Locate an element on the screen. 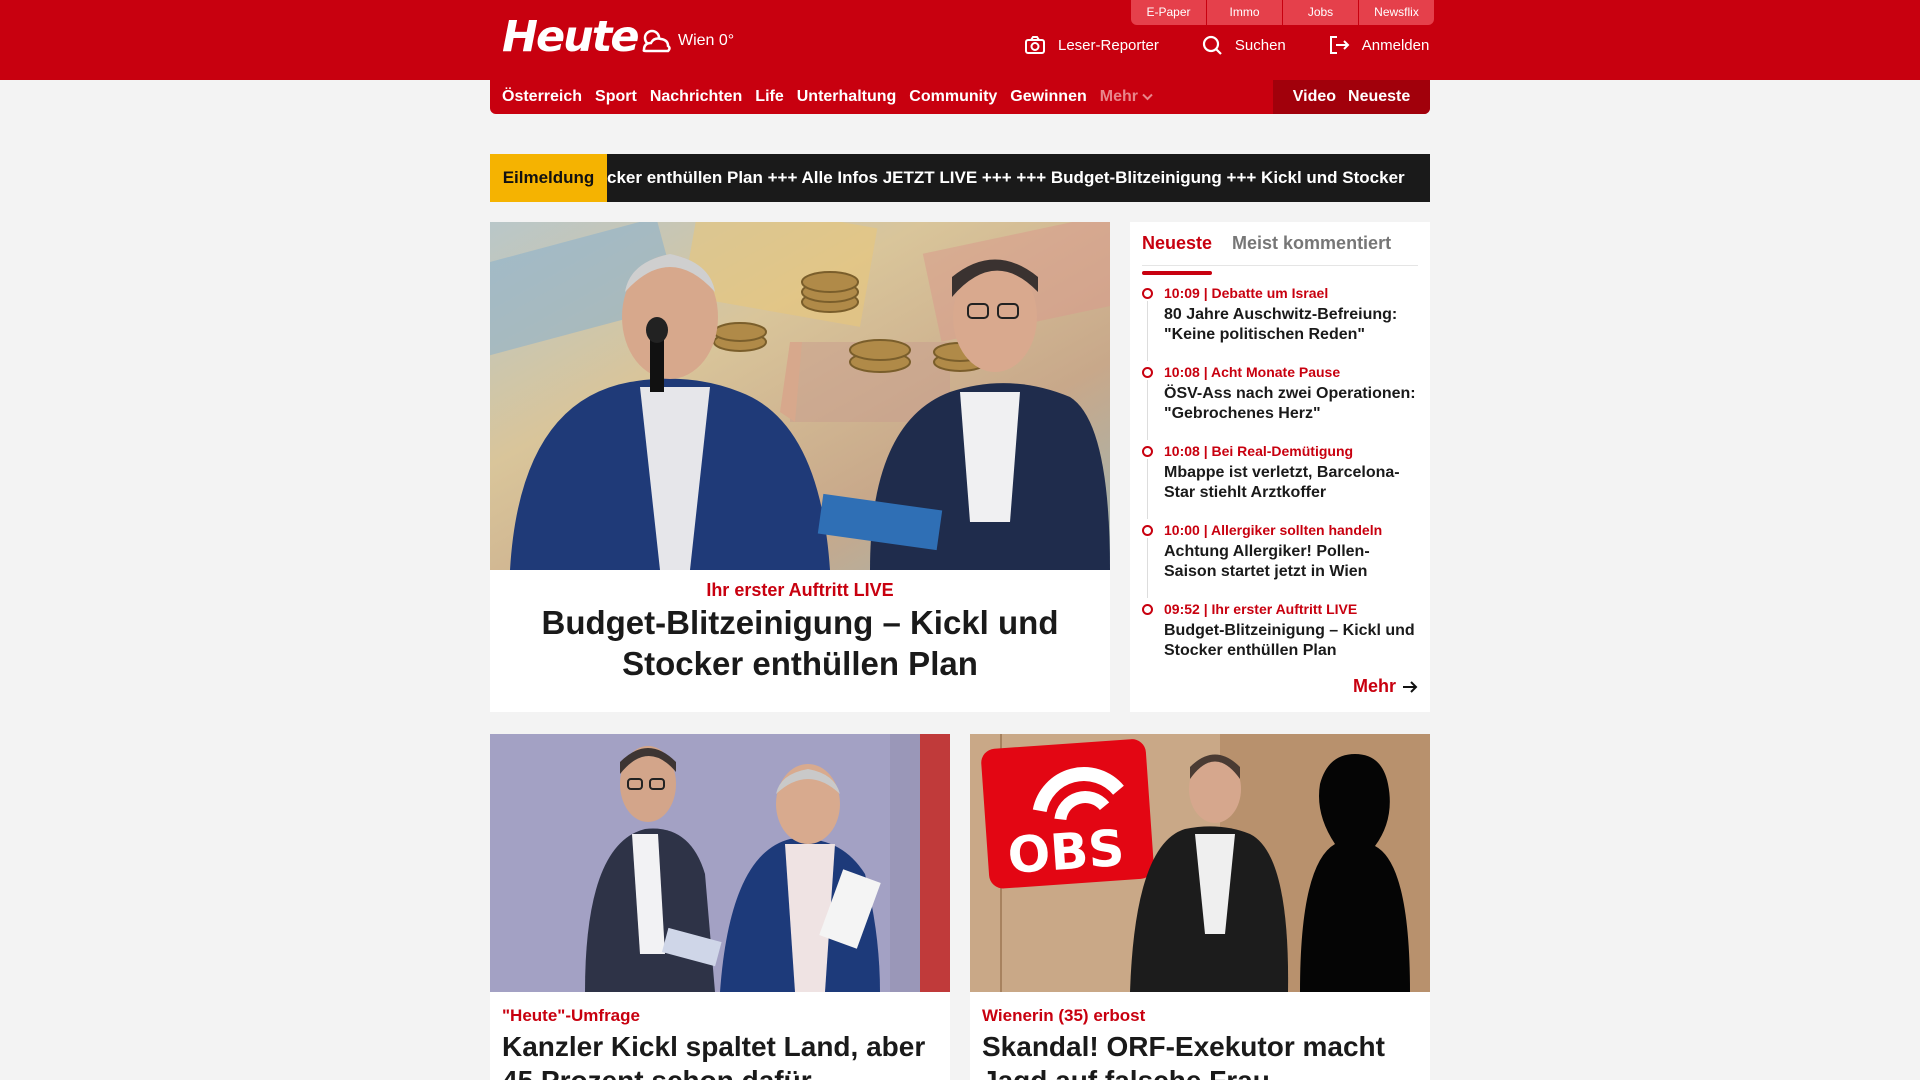 The height and width of the screenshot is (1080, 1920). leser-reporter-button: Leser-Reporter is located at coordinates (1091, 45).